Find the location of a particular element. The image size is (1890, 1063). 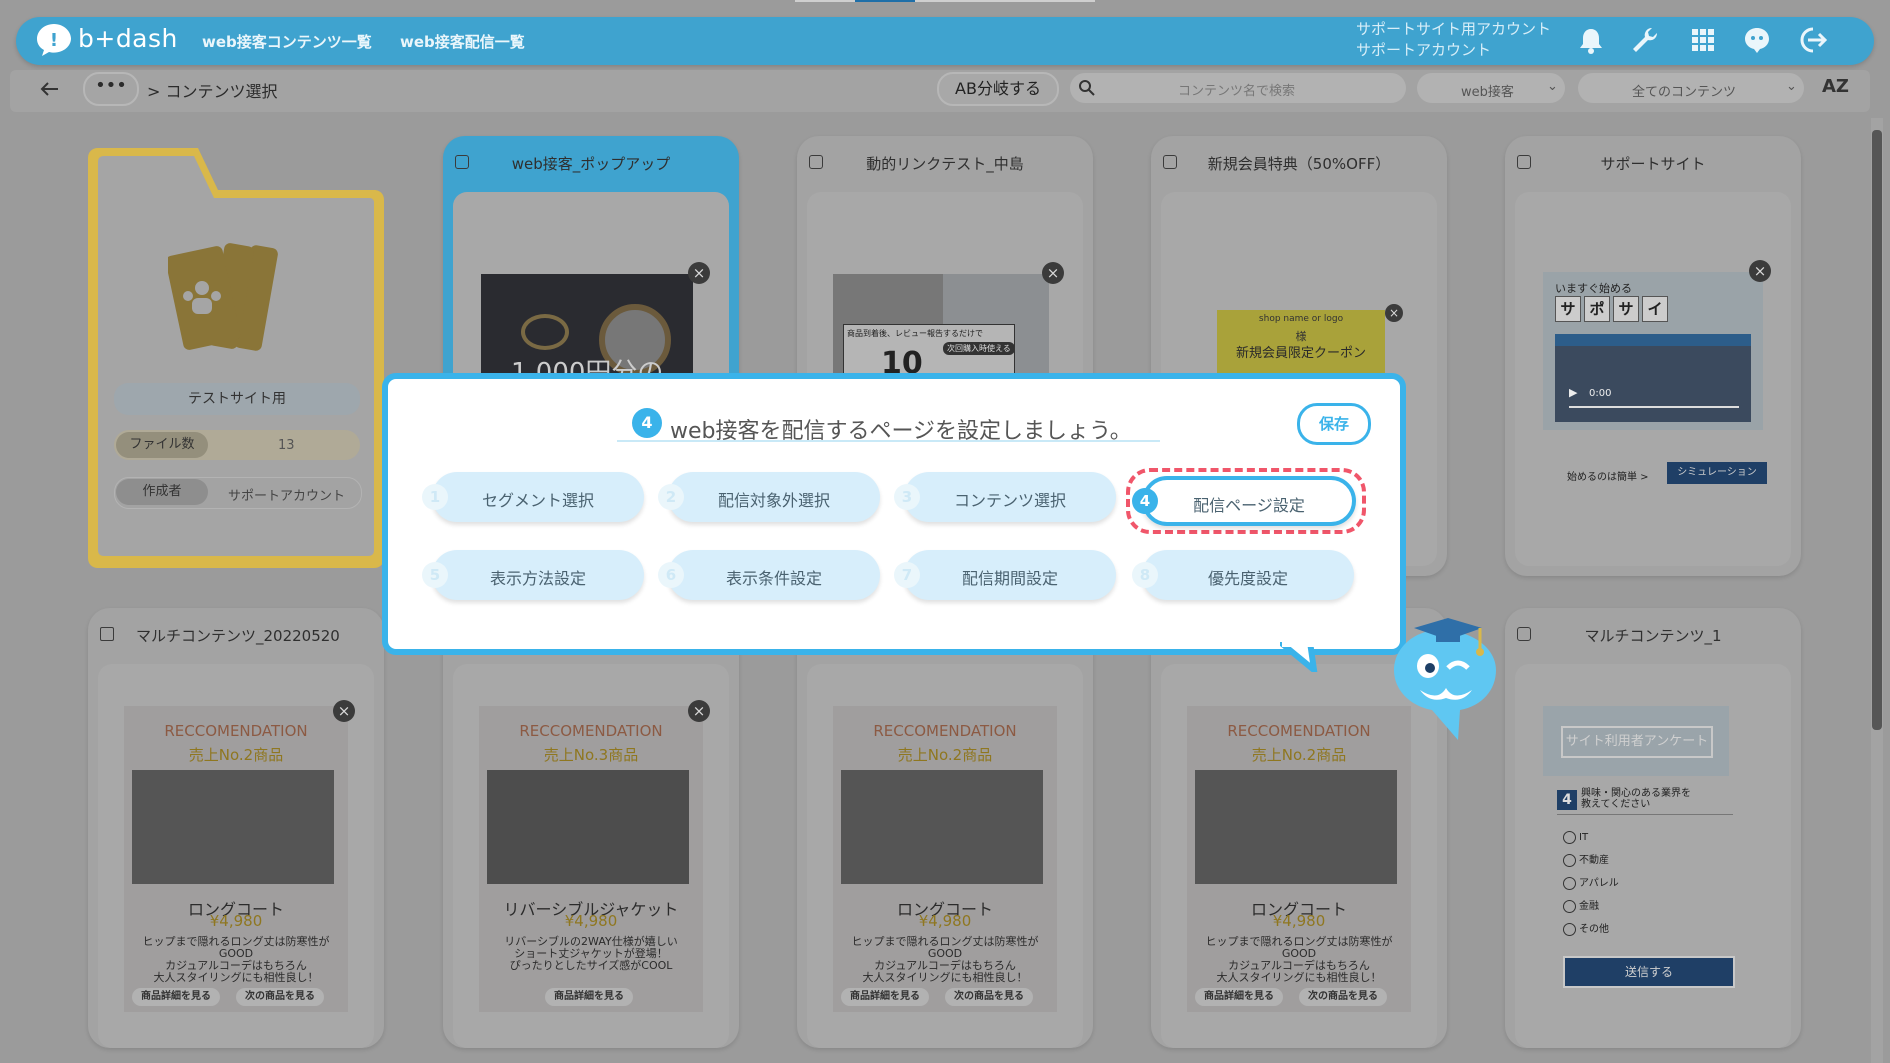

survey-option: 金融 is located at coordinates (1591, 906).